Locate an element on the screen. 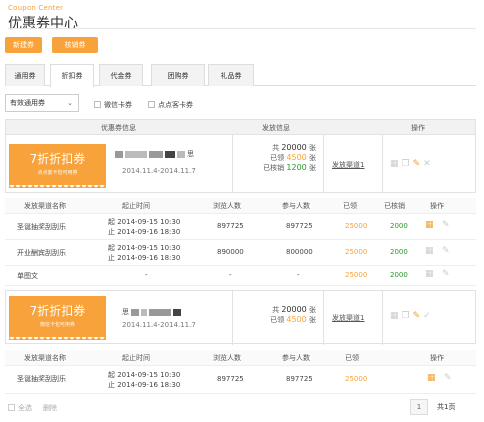 The image size is (484, 422). coupon-date-range: 2014.11.4-2014.11.7 is located at coordinates (159, 171).